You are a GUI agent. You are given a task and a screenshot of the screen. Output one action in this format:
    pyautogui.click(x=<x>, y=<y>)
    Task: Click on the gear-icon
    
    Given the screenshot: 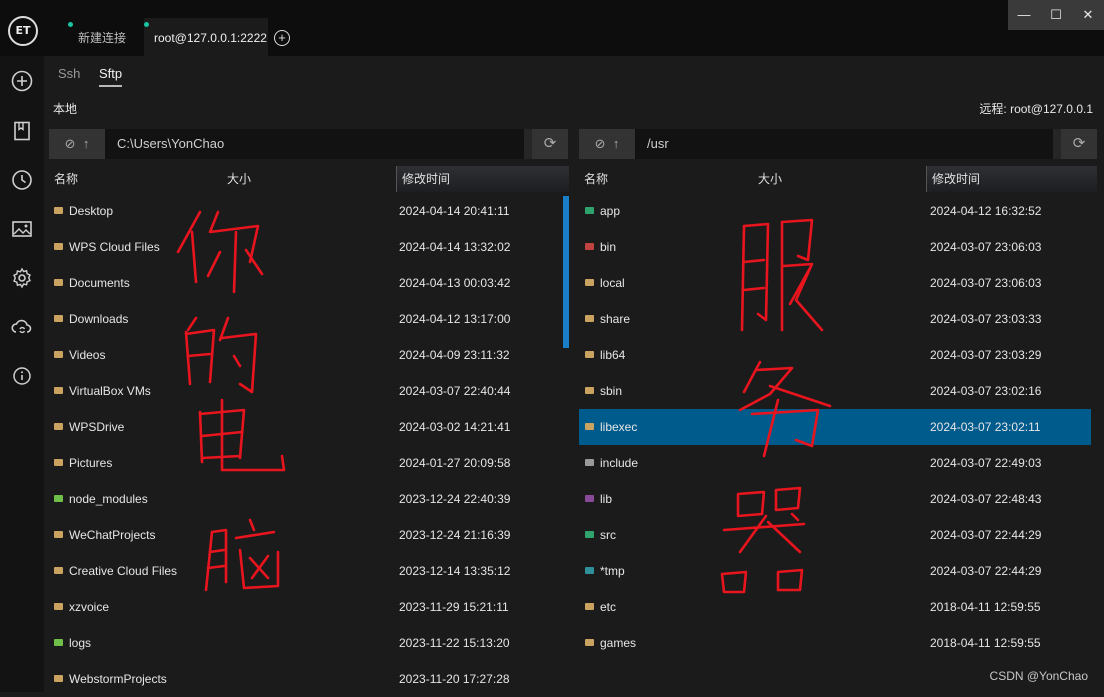 What is the action you would take?
    pyautogui.click(x=22, y=278)
    